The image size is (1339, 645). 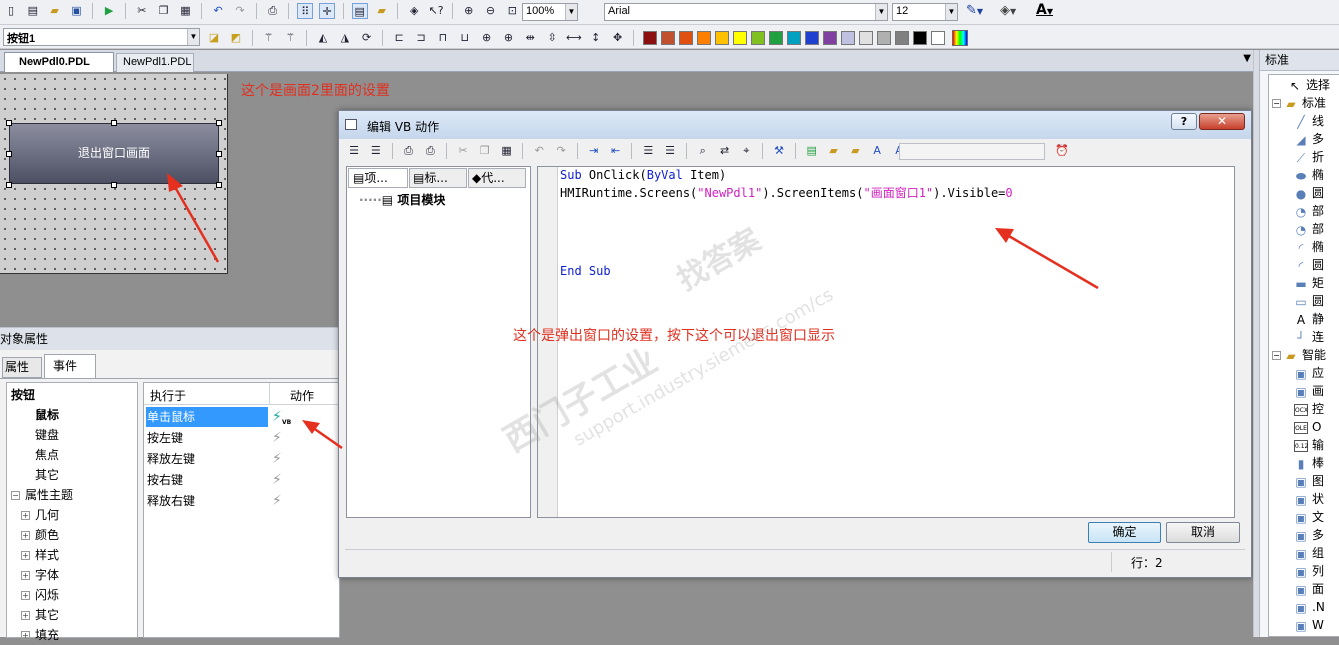 I want to click on palette-item: ▣ 图, so click(x=1304, y=481).